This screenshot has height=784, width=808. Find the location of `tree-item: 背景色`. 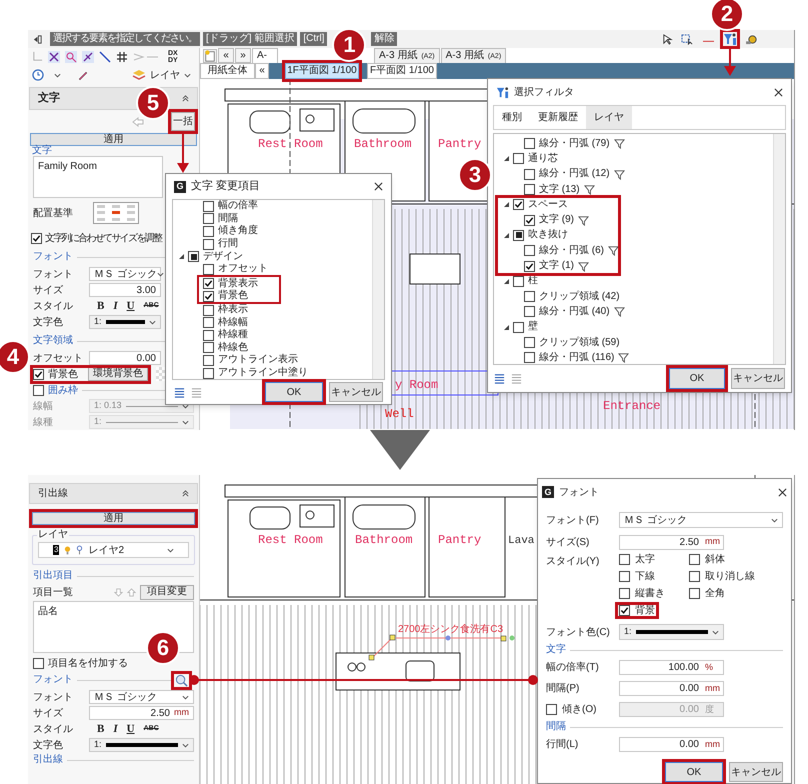

tree-item: 背景色 is located at coordinates (233, 296).